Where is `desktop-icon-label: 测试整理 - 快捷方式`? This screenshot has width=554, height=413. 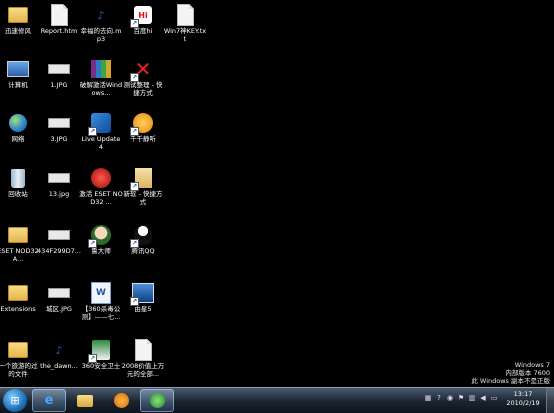 desktop-icon-label: 测试整理 - 快捷方式 is located at coordinates (143, 89).